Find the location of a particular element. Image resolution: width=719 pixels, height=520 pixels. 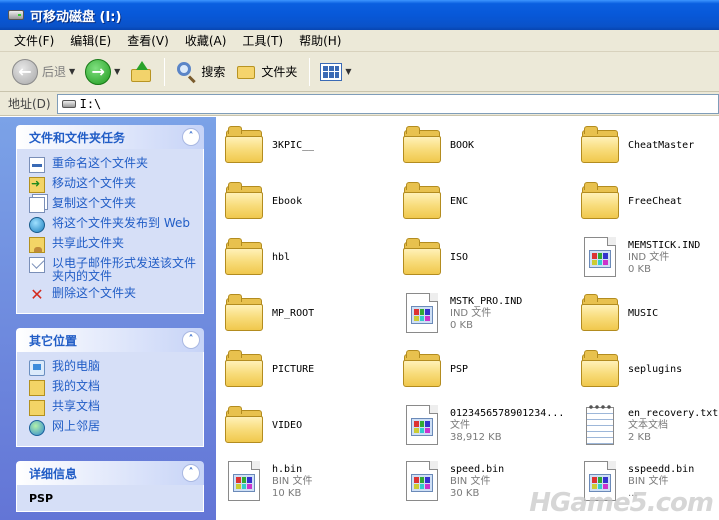

file-item: h.bin BIN 文件 10 KB is located at coordinates (309, 482).